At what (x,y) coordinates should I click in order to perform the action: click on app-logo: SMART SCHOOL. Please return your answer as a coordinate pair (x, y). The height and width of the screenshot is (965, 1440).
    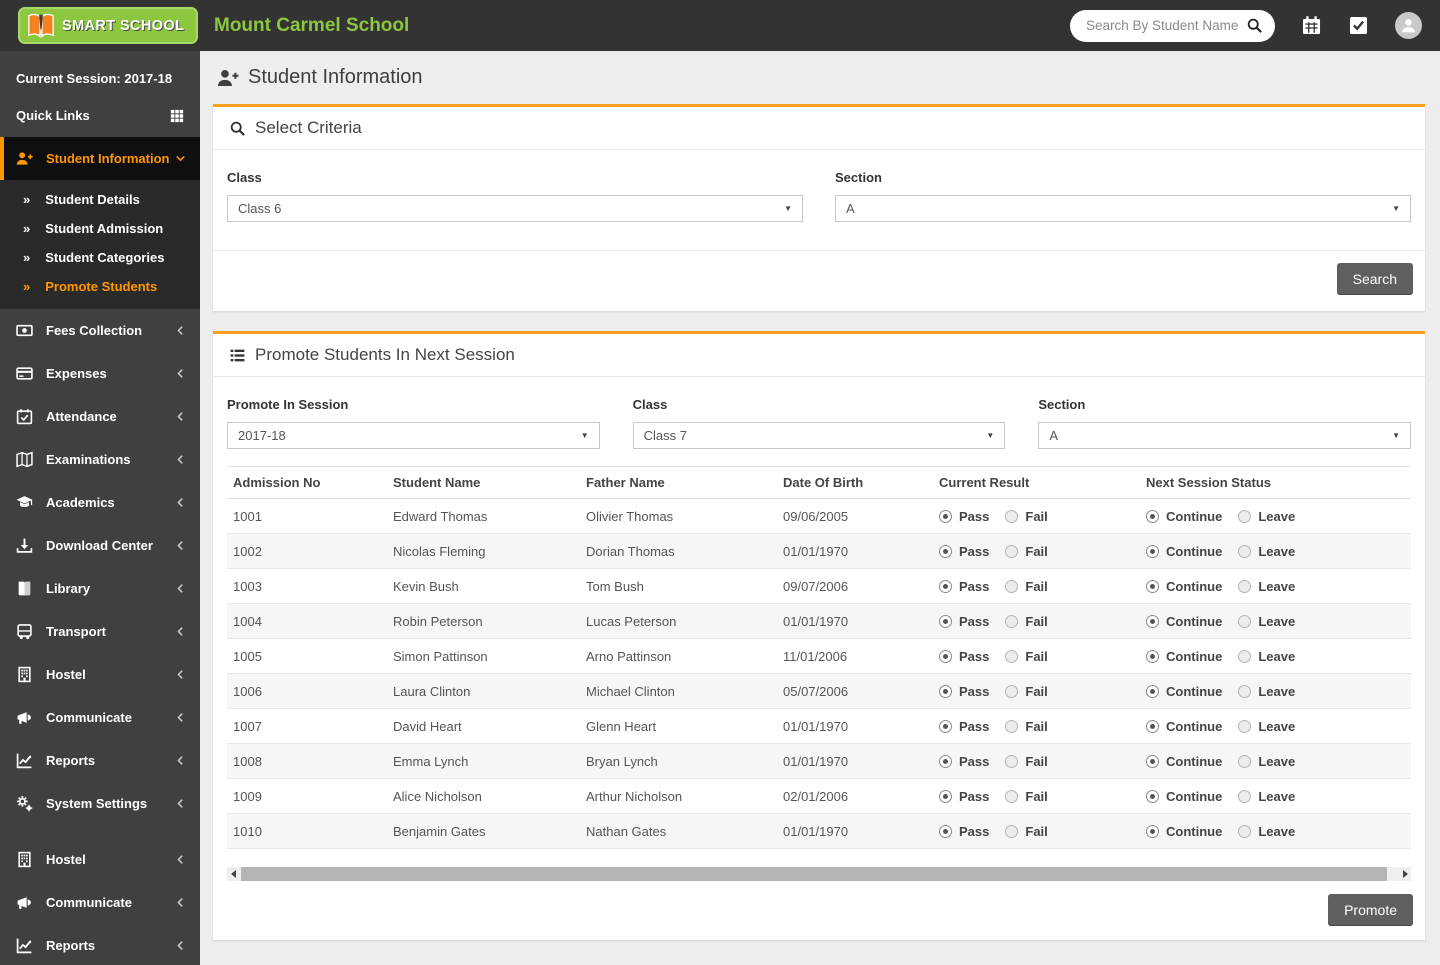
    Looking at the image, I should click on (100, 25).